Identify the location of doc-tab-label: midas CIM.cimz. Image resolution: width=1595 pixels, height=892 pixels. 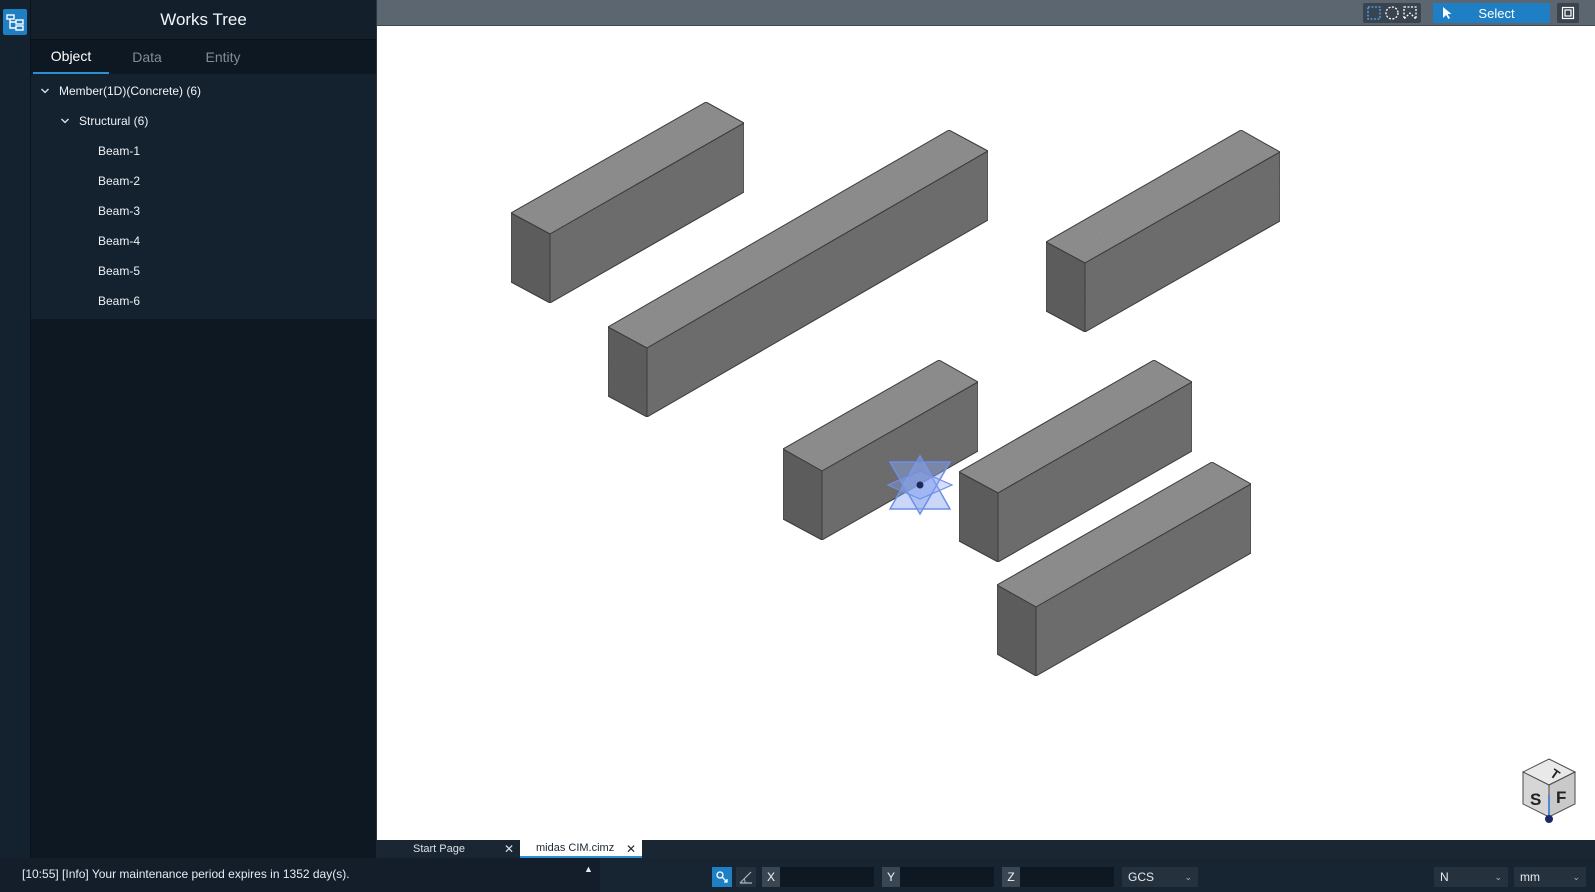
(575, 848).